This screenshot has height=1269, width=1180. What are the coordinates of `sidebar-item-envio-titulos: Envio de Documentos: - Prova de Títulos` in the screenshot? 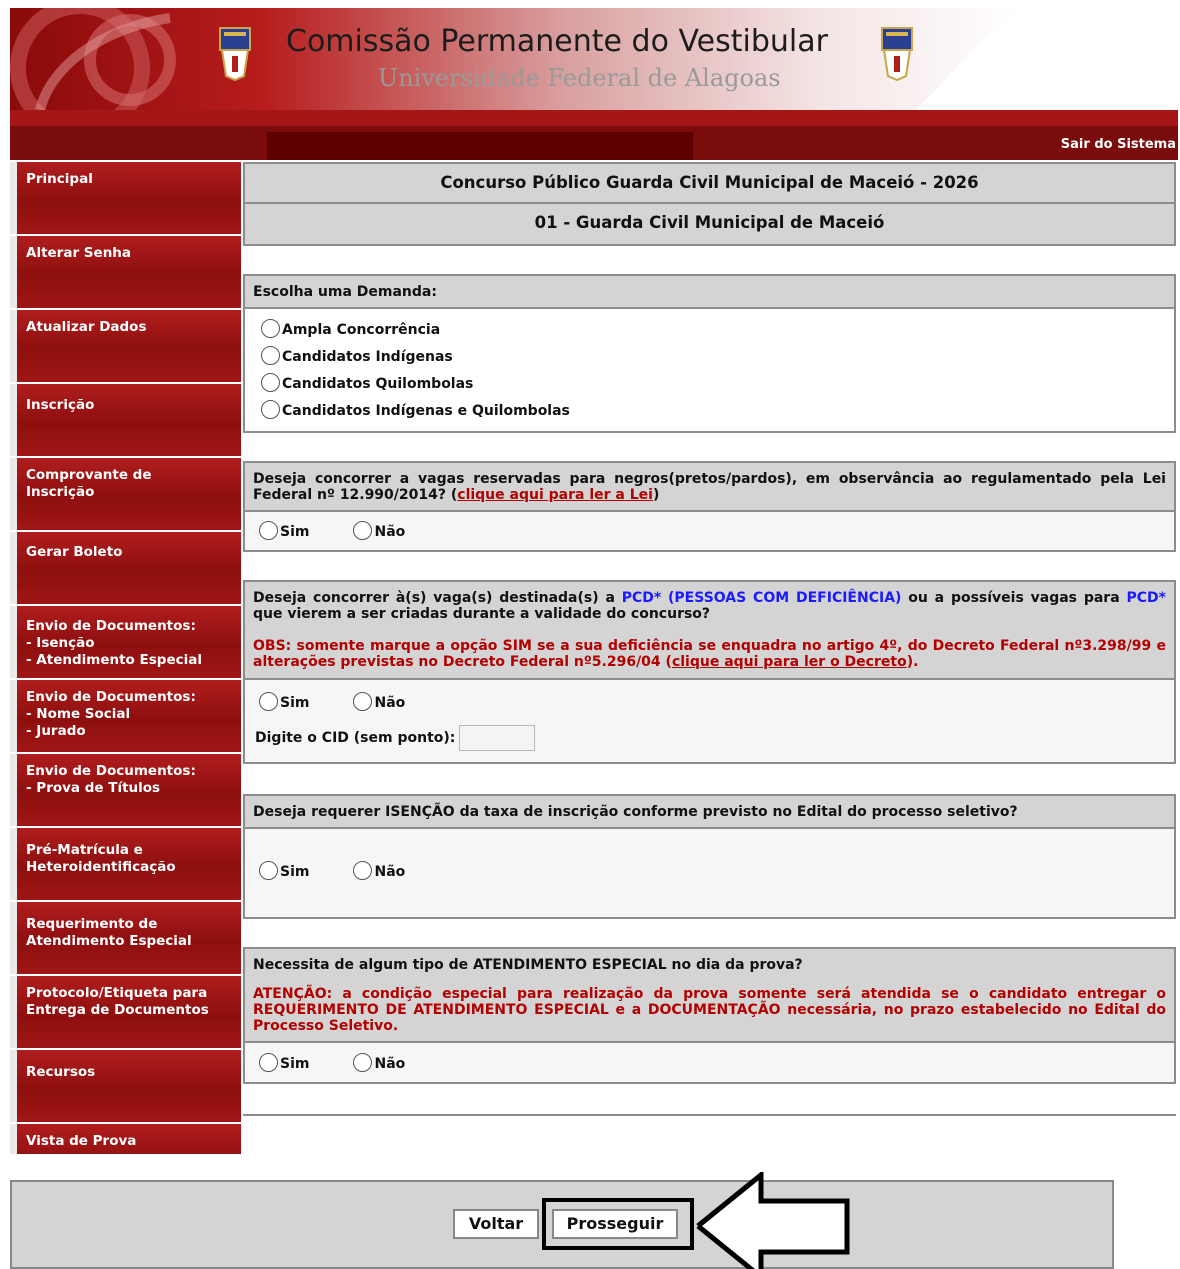 It's located at (125, 790).